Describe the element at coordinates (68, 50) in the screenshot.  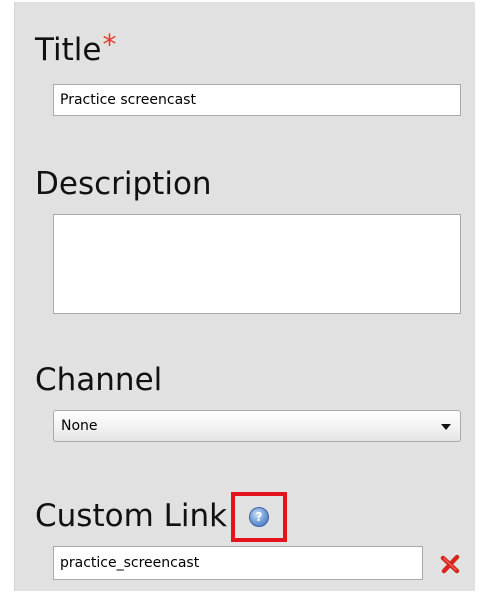
I see `title-label-text: Title` at that location.